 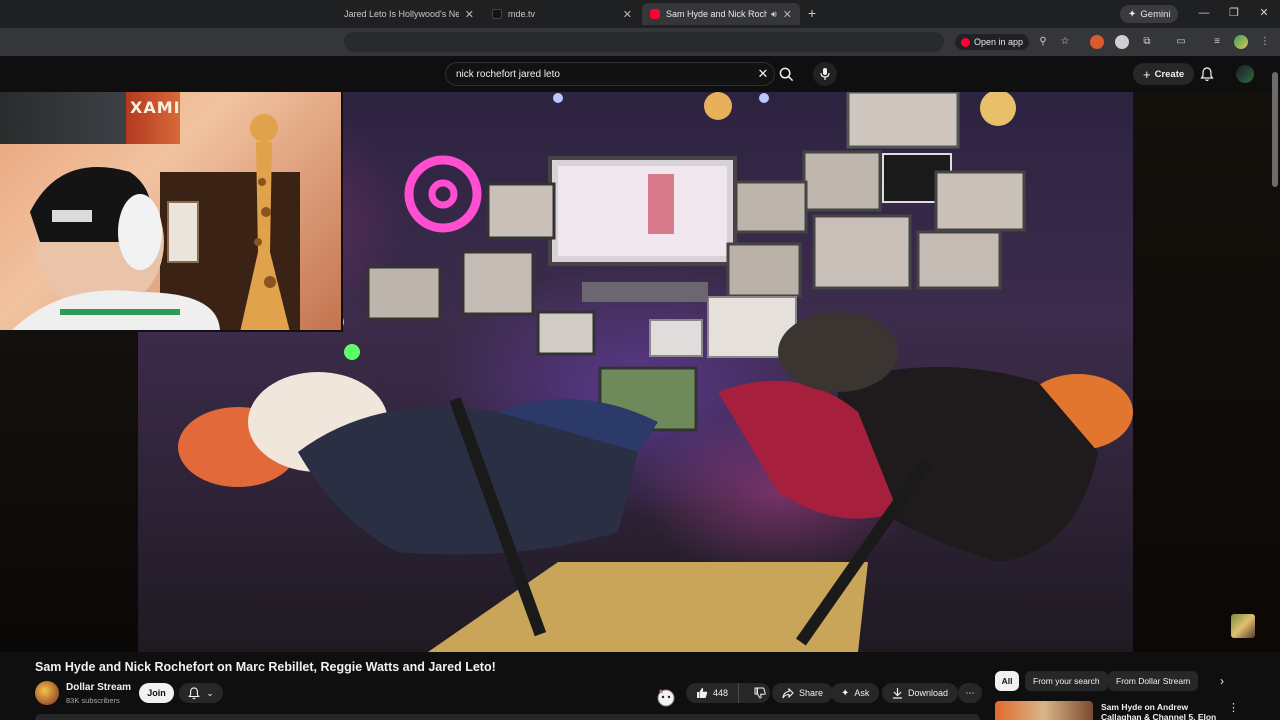 I want to click on like-dislike-group: 448, so click(x=728, y=693).